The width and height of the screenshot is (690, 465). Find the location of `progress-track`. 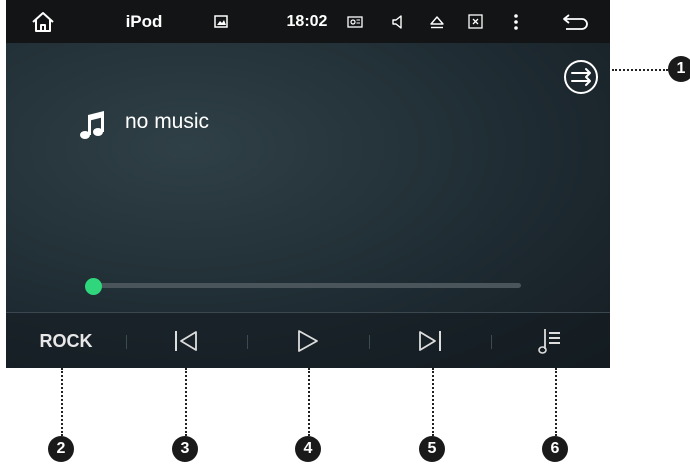

progress-track is located at coordinates (306, 285).